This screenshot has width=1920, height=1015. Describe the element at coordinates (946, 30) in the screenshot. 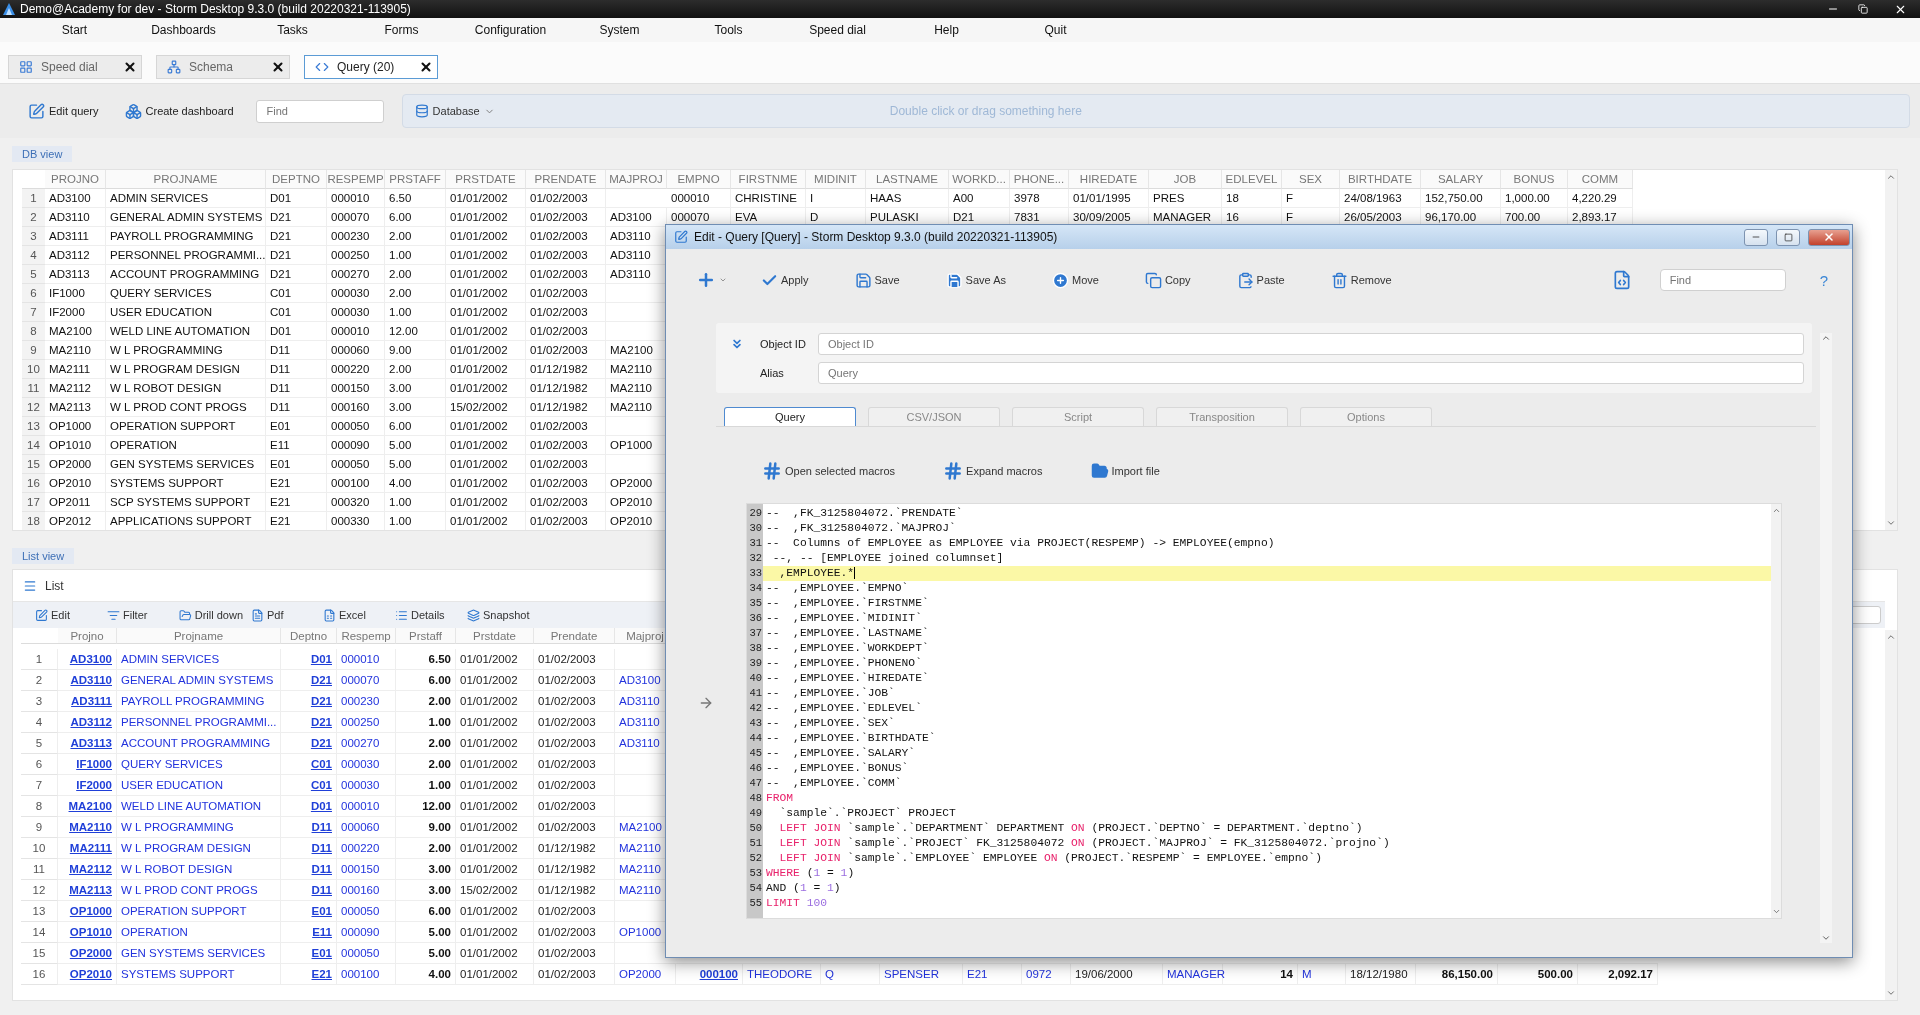

I see `menu-item: Help` at that location.